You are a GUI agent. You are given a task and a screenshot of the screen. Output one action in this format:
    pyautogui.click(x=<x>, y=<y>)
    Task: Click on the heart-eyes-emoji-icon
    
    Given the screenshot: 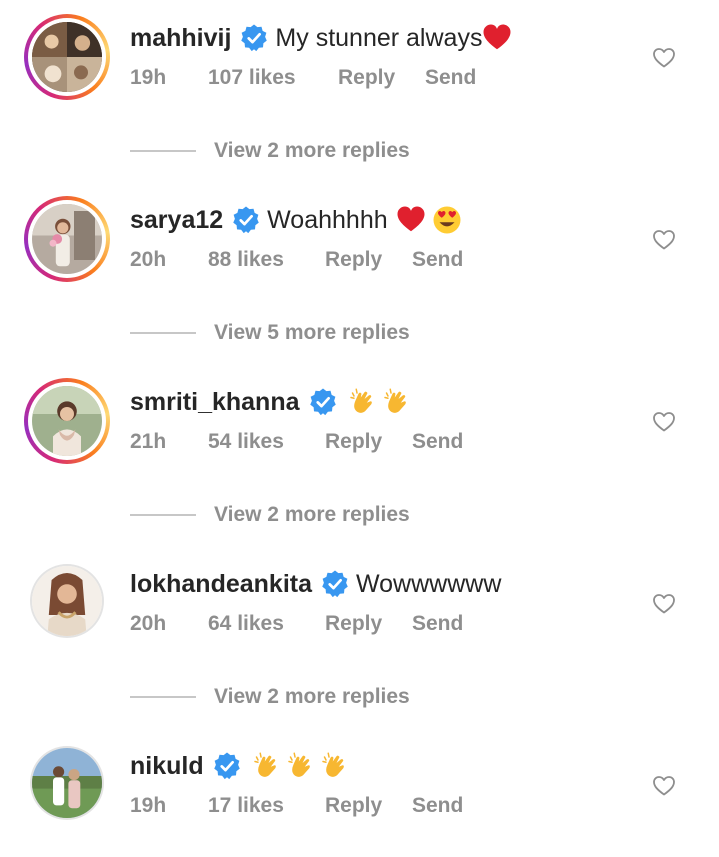 What is the action you would take?
    pyautogui.click(x=447, y=220)
    